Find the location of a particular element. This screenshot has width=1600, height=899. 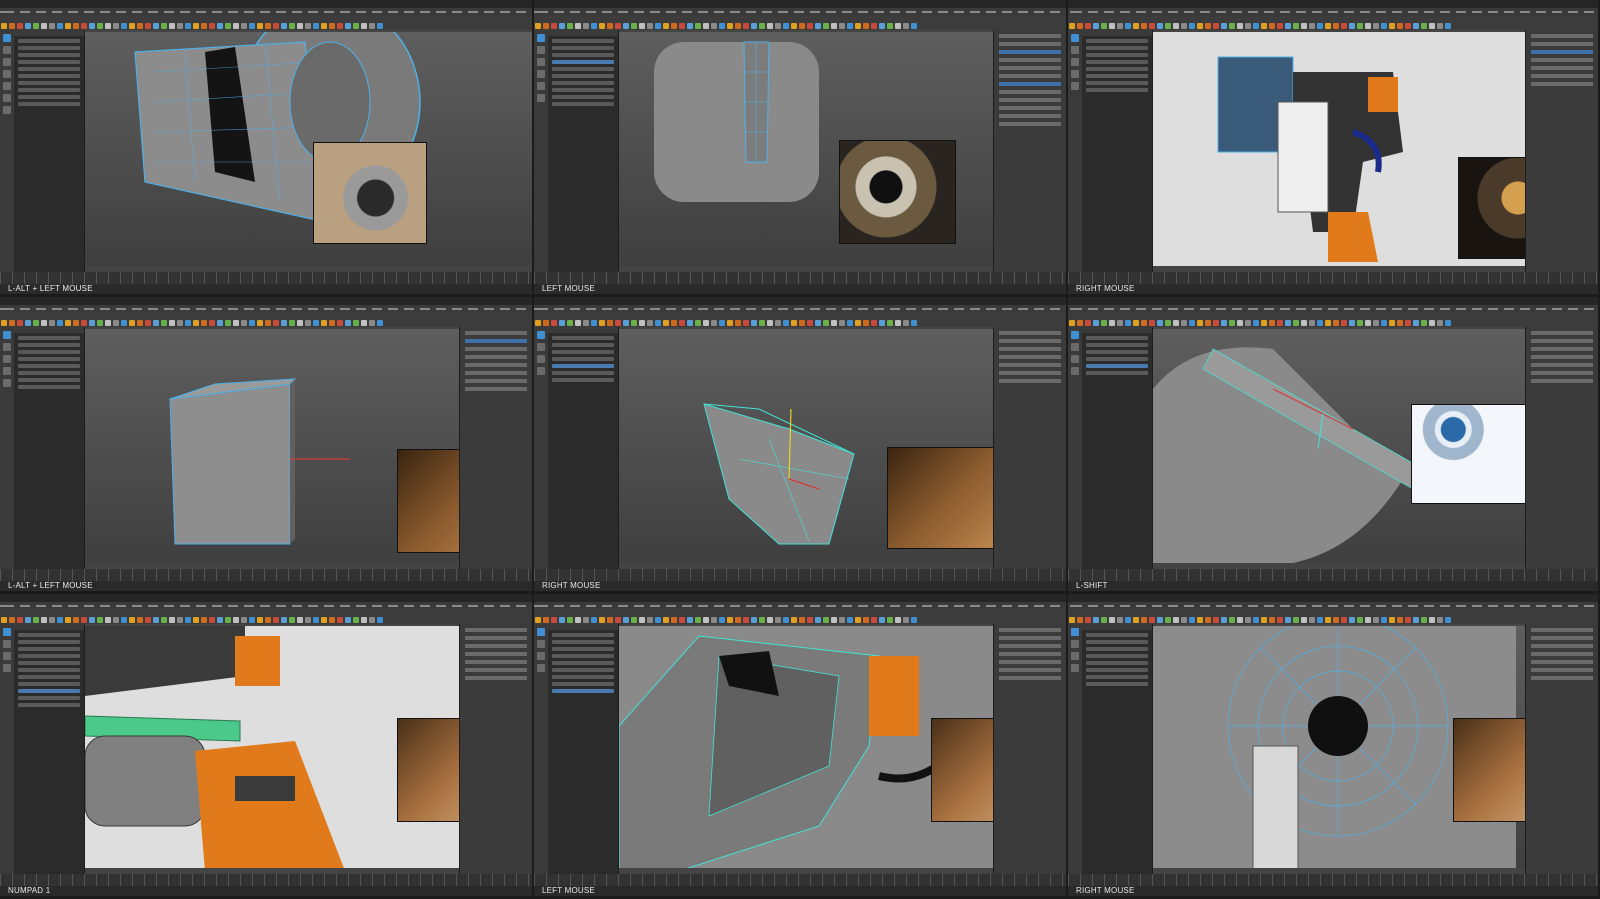

tool-icon is located at coordinates (541, 86).